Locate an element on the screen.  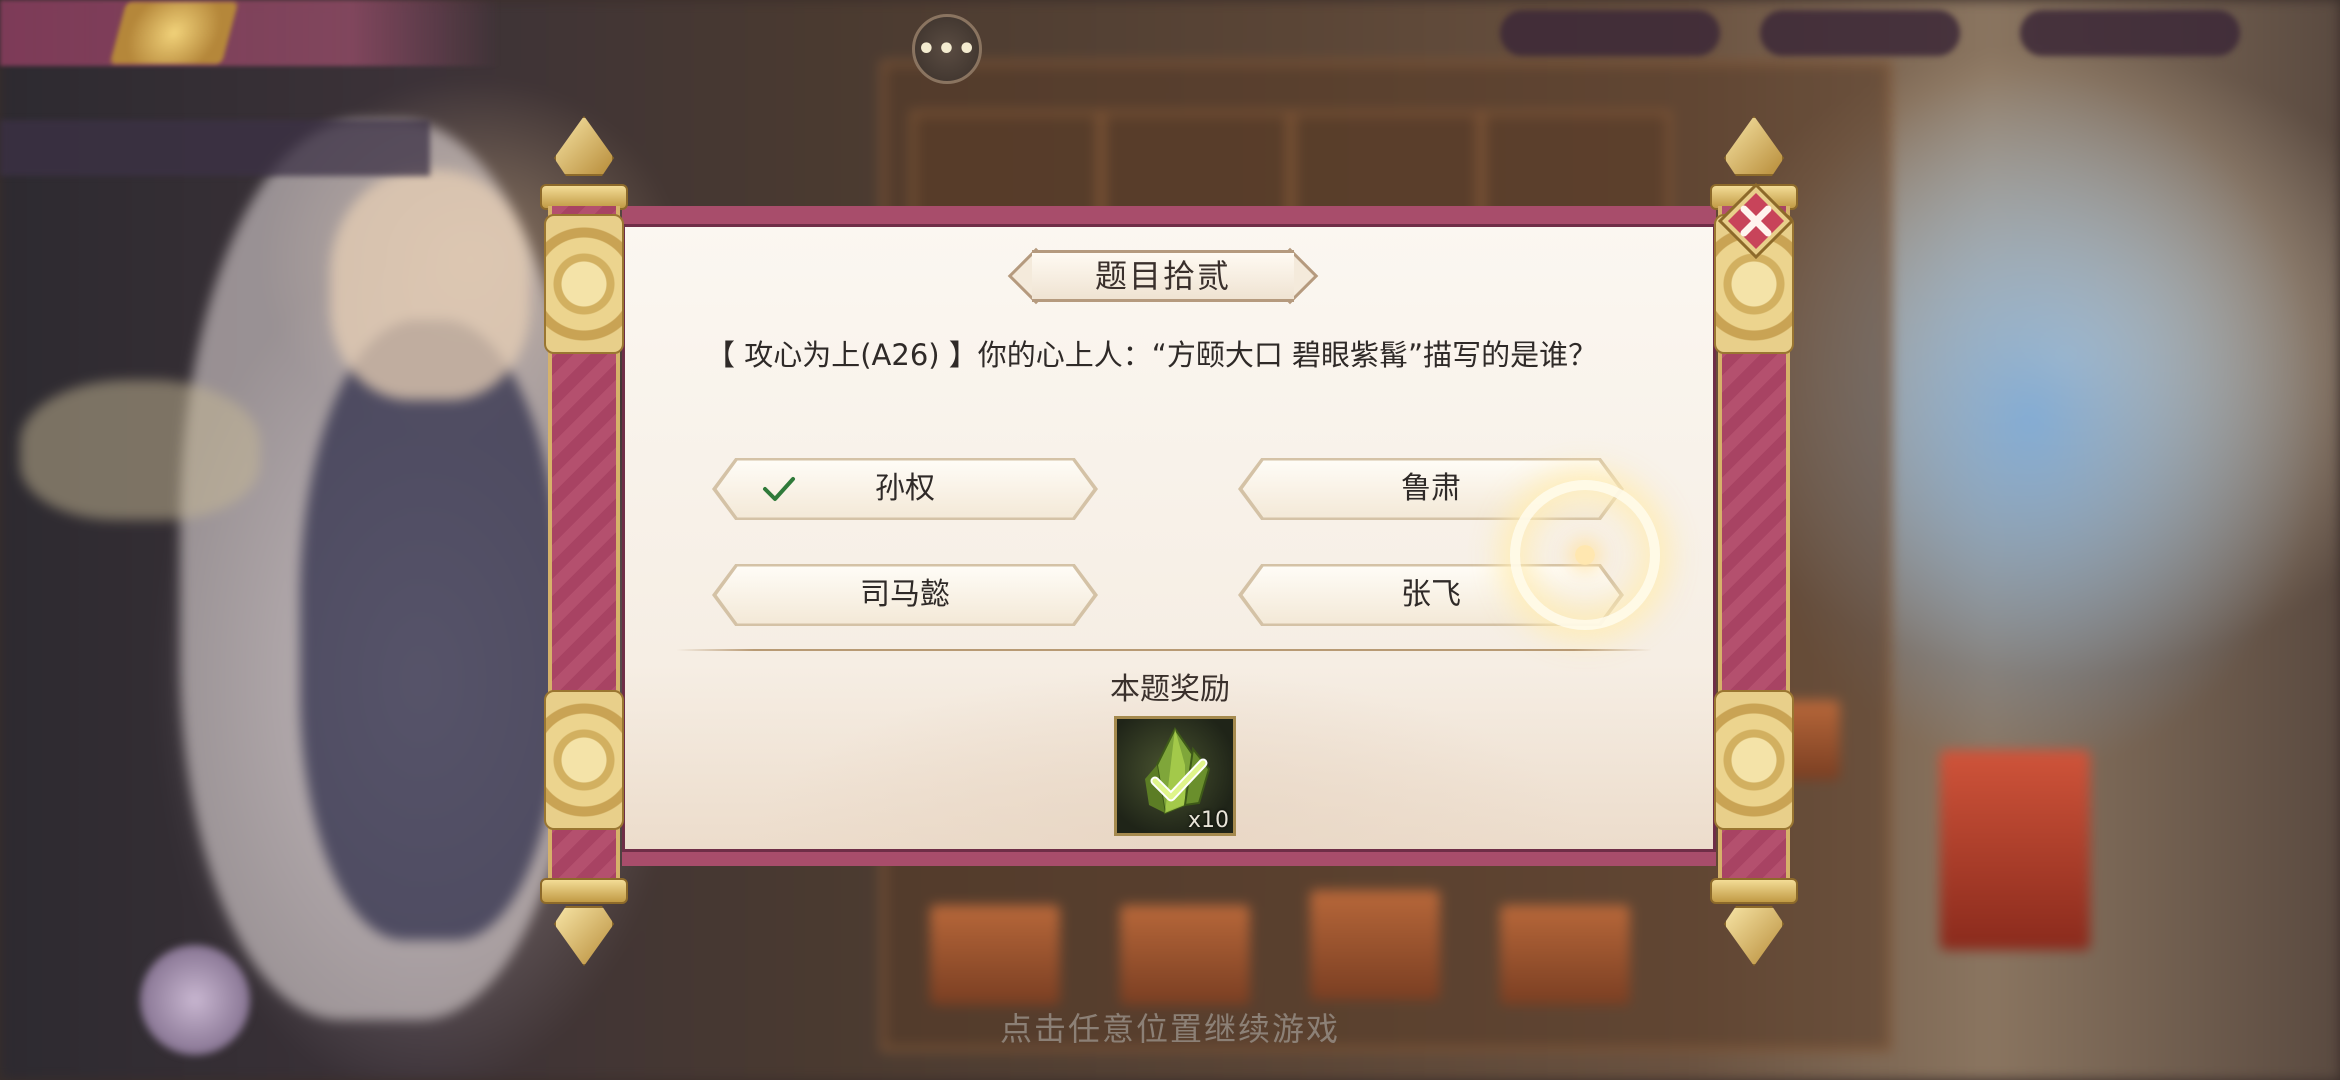
close-icon is located at coordinates (1756, 221).